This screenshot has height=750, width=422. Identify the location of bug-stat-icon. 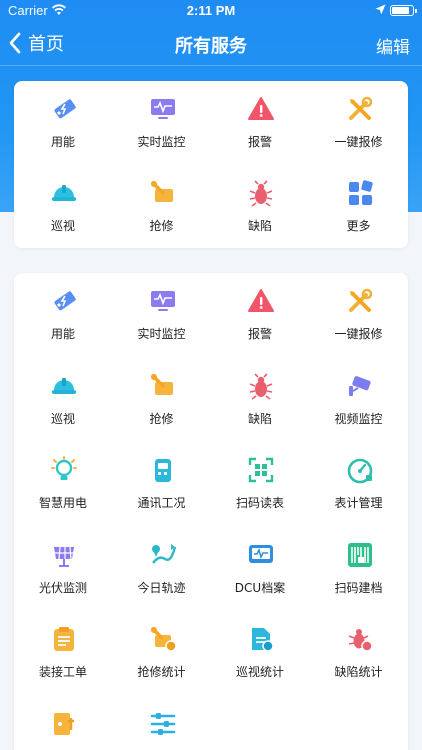
(360, 639).